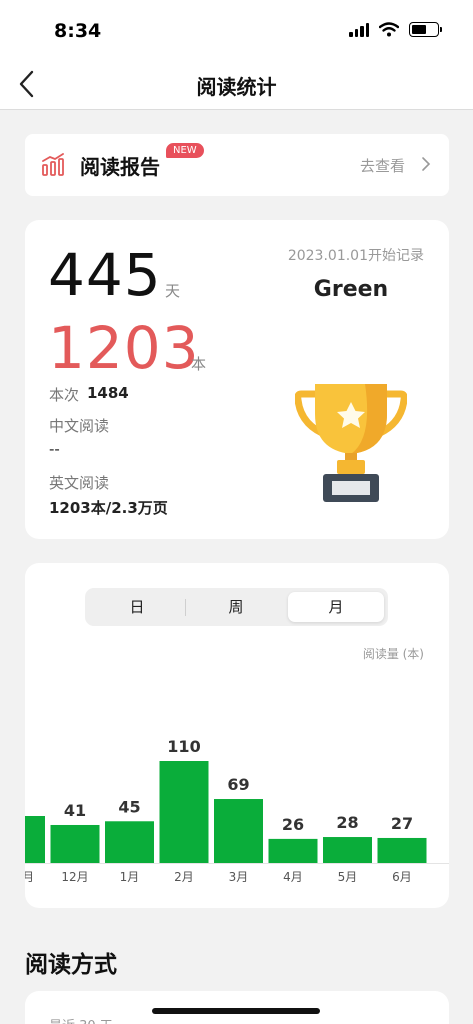 This screenshot has width=473, height=1024. I want to click on chart-category-label: 5月, so click(348, 877).